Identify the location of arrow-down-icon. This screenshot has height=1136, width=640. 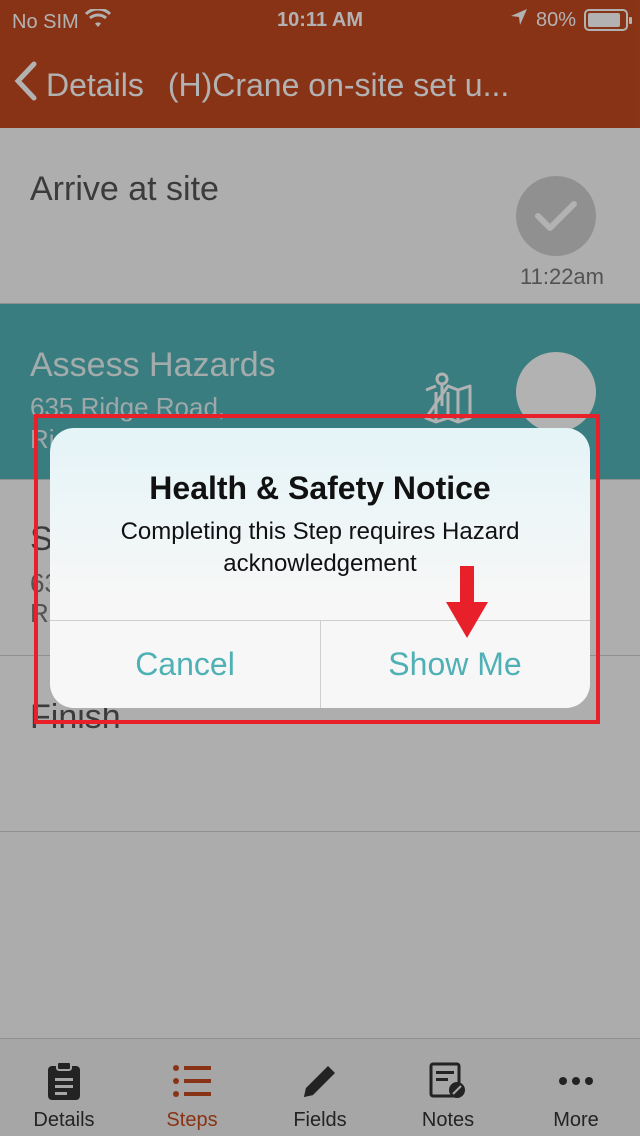
(467, 605).